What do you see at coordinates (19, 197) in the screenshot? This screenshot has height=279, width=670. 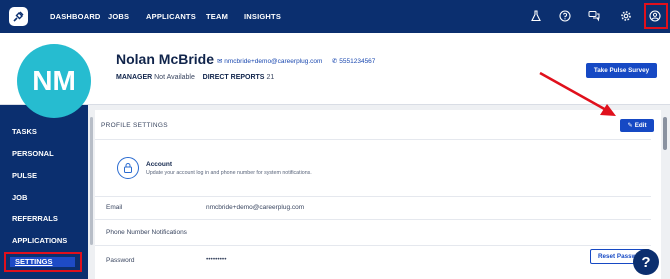 I see `sidebar-item-job: JOB` at bounding box center [19, 197].